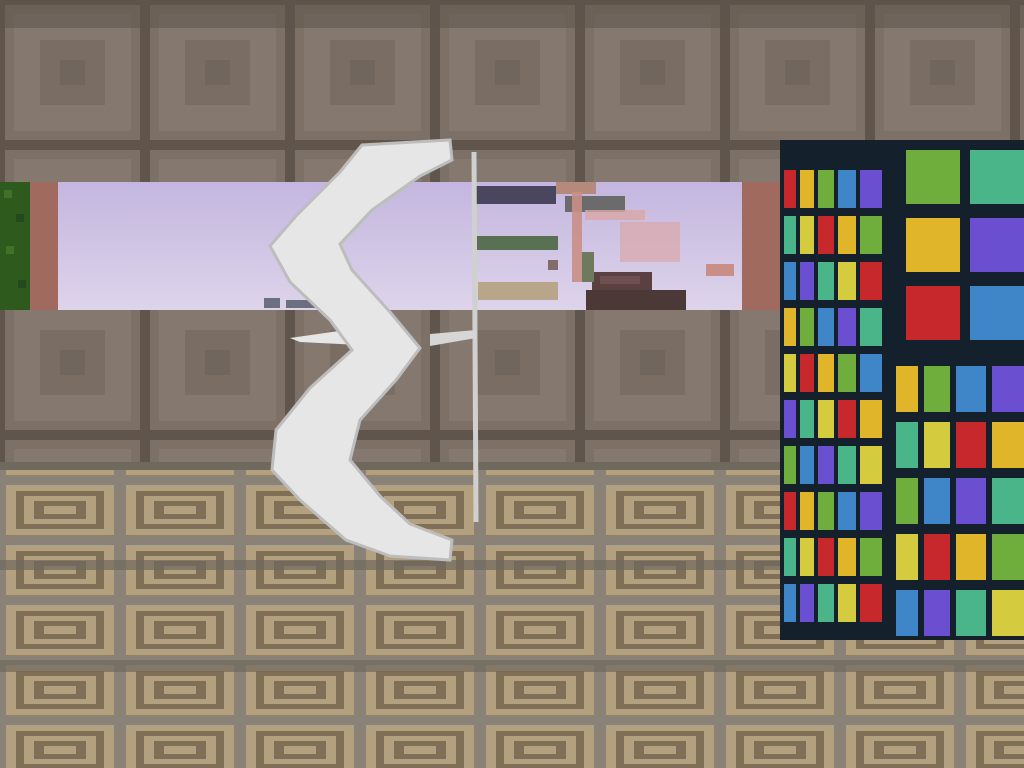  Describe the element at coordinates (762, 246) in the screenshot. I see `terracotta-edge-right` at that location.